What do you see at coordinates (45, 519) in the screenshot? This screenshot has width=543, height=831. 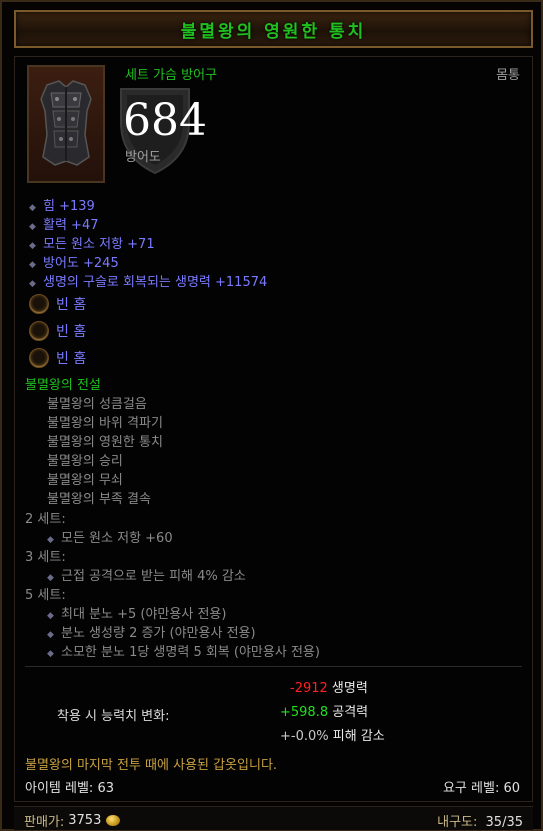 I see `set-bonus-header: 2 세트:` at bounding box center [45, 519].